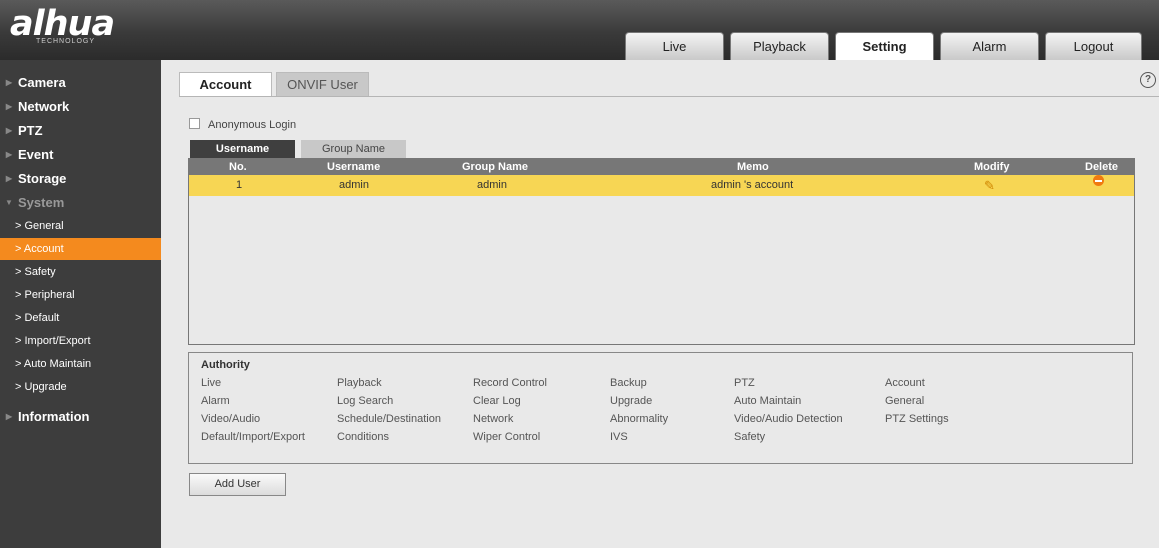  Describe the element at coordinates (252, 125) in the screenshot. I see `anonymous-login-label: Anonymous Login` at that location.